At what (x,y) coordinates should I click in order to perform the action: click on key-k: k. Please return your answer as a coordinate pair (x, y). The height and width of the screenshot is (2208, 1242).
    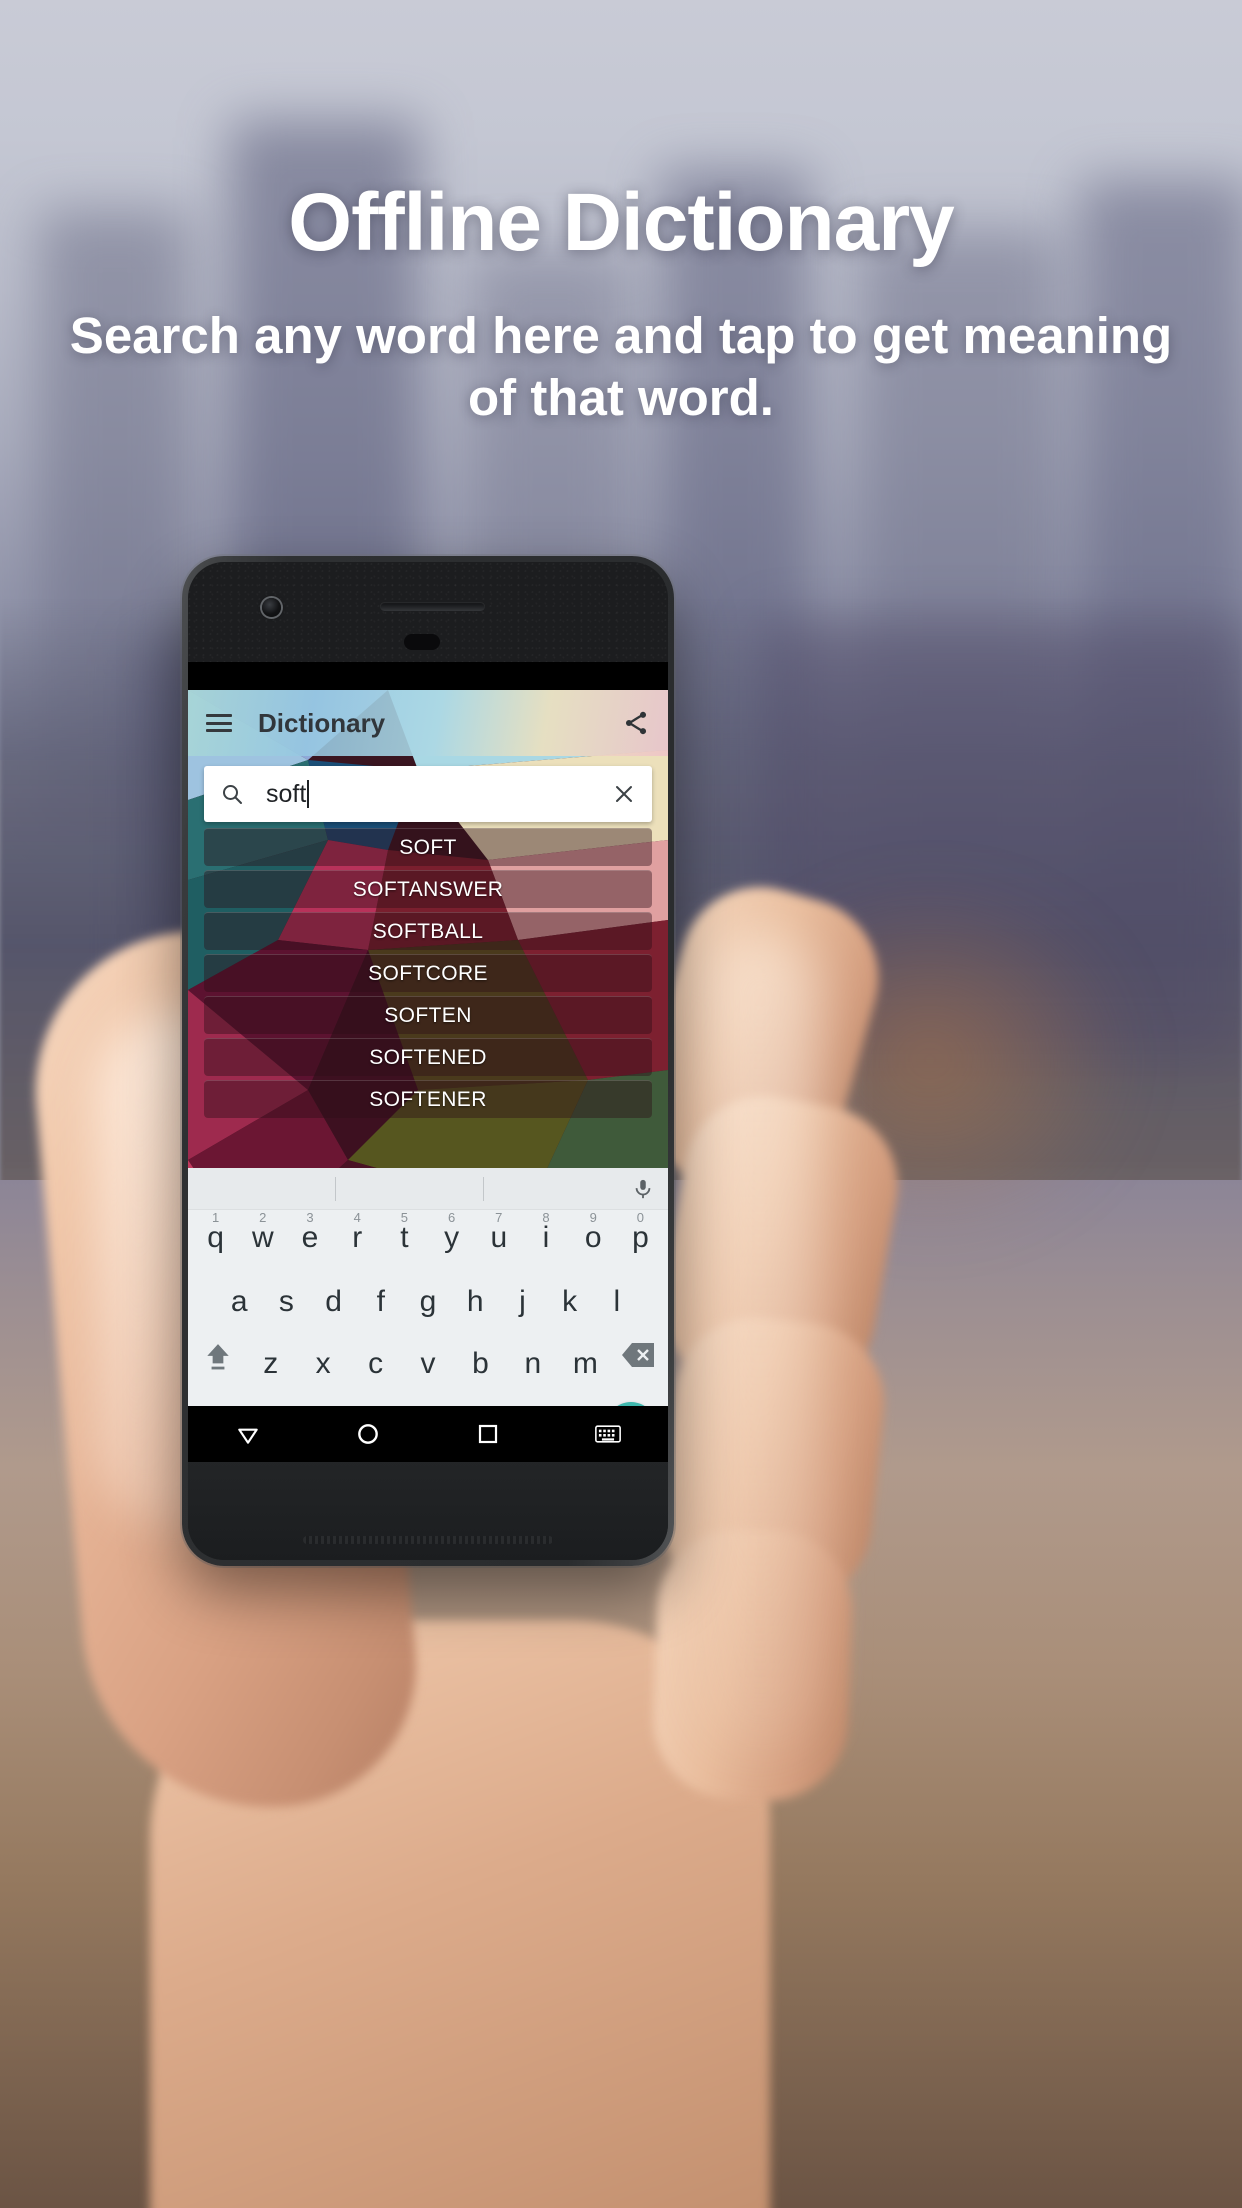
    Looking at the image, I should click on (569, 1302).